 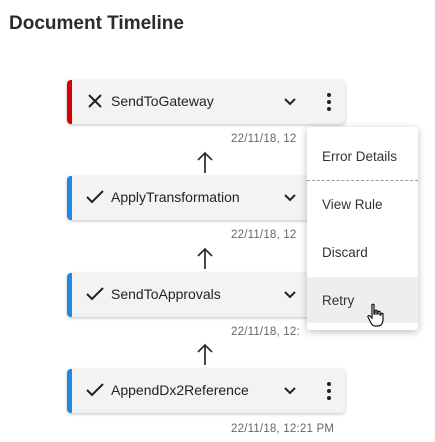 What do you see at coordinates (175, 197) in the screenshot?
I see `step-label: ApplyTransformation` at bounding box center [175, 197].